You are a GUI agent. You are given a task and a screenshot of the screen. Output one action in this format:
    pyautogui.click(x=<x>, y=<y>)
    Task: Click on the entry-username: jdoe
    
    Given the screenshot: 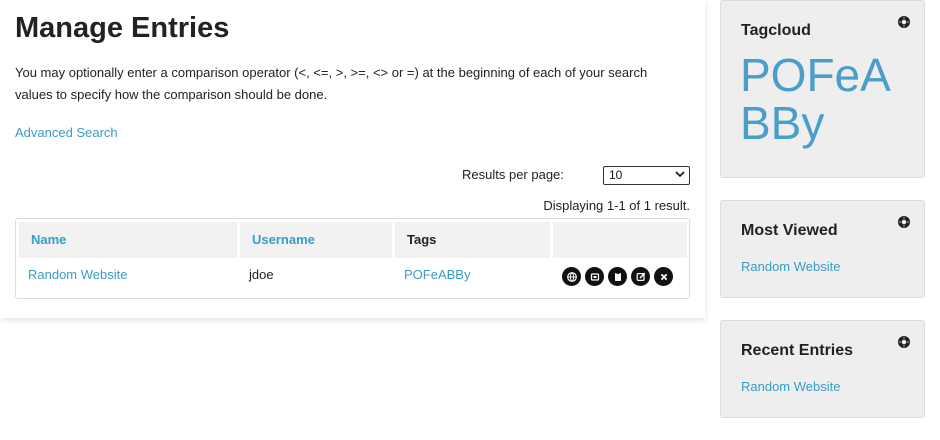 What is the action you would take?
    pyautogui.click(x=261, y=274)
    